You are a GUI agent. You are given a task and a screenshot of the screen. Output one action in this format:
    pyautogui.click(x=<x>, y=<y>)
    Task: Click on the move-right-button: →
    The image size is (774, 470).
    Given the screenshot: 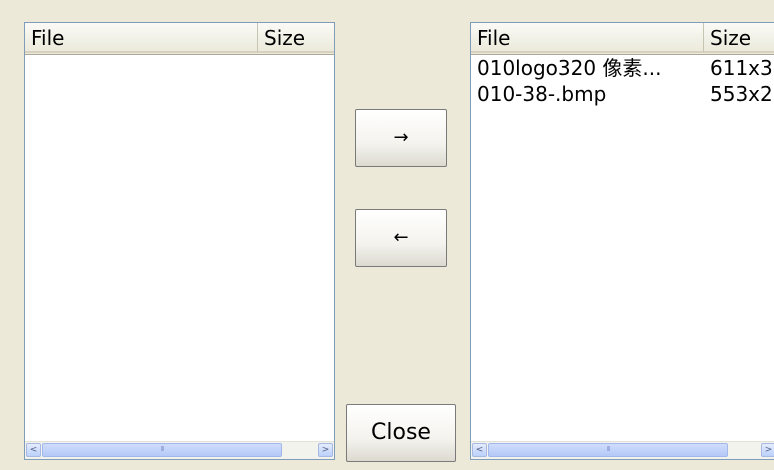 What is the action you would take?
    pyautogui.click(x=401, y=138)
    